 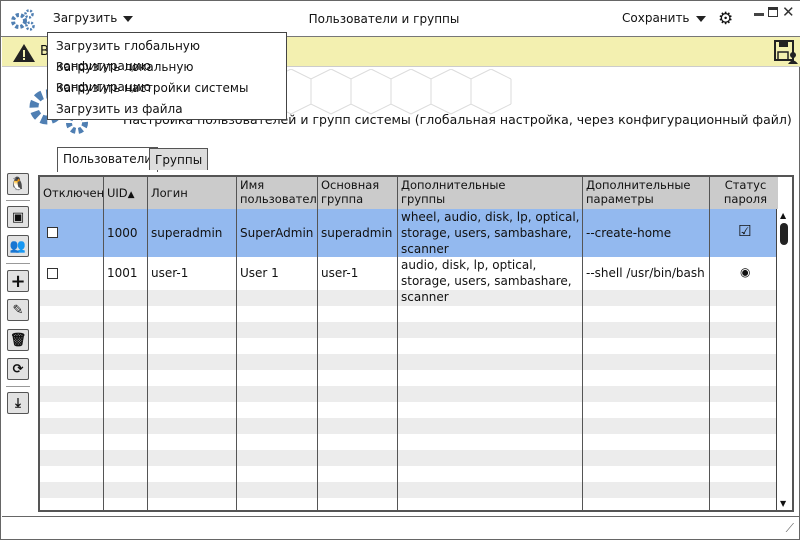 I want to click on menu-item-load-local: Загрузить локальную конфигурацию, so click(x=167, y=75).